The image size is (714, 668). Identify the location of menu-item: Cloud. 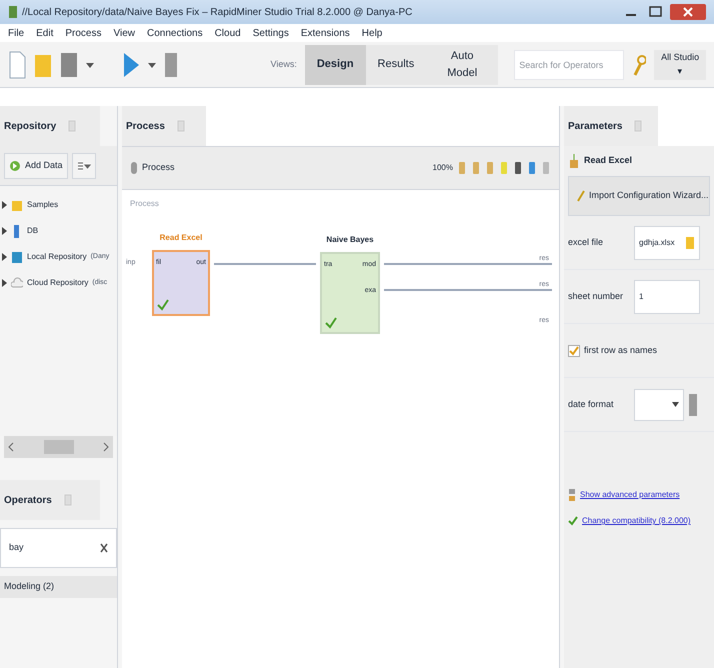
(227, 33).